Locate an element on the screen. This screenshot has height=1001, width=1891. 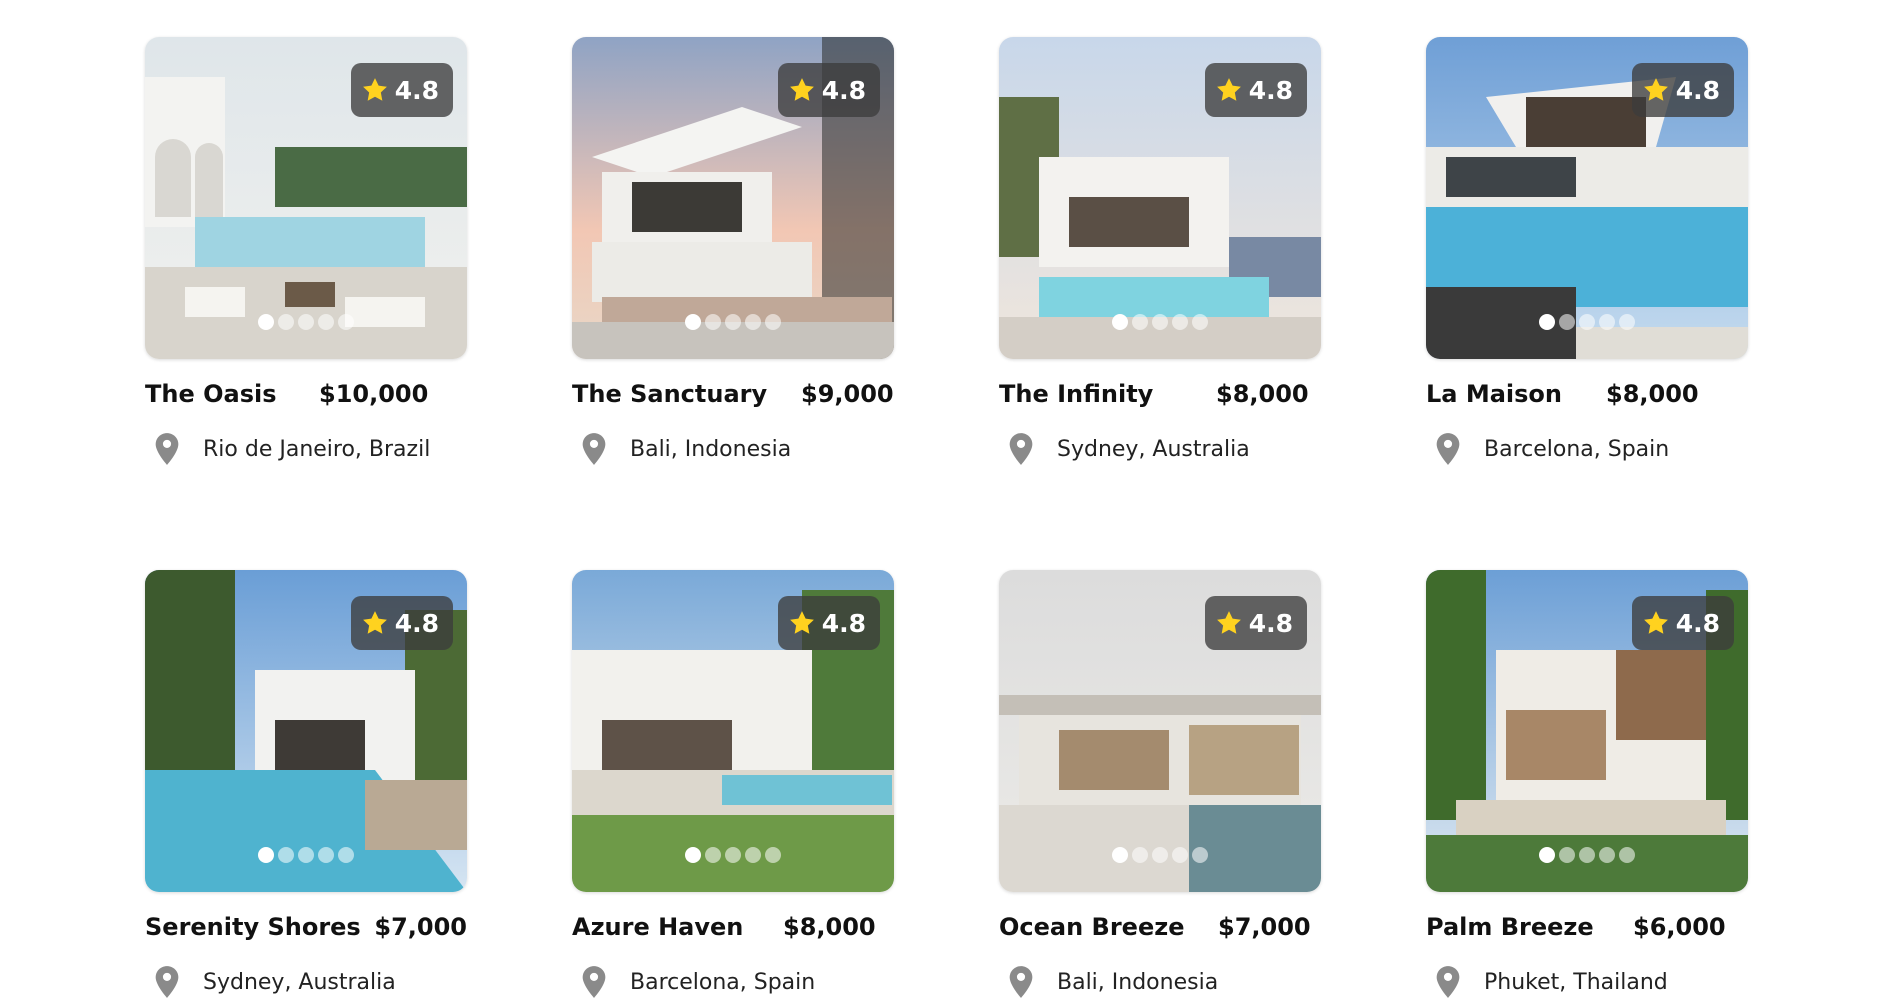
listing-title: Azure Haven is located at coordinates (677, 927).